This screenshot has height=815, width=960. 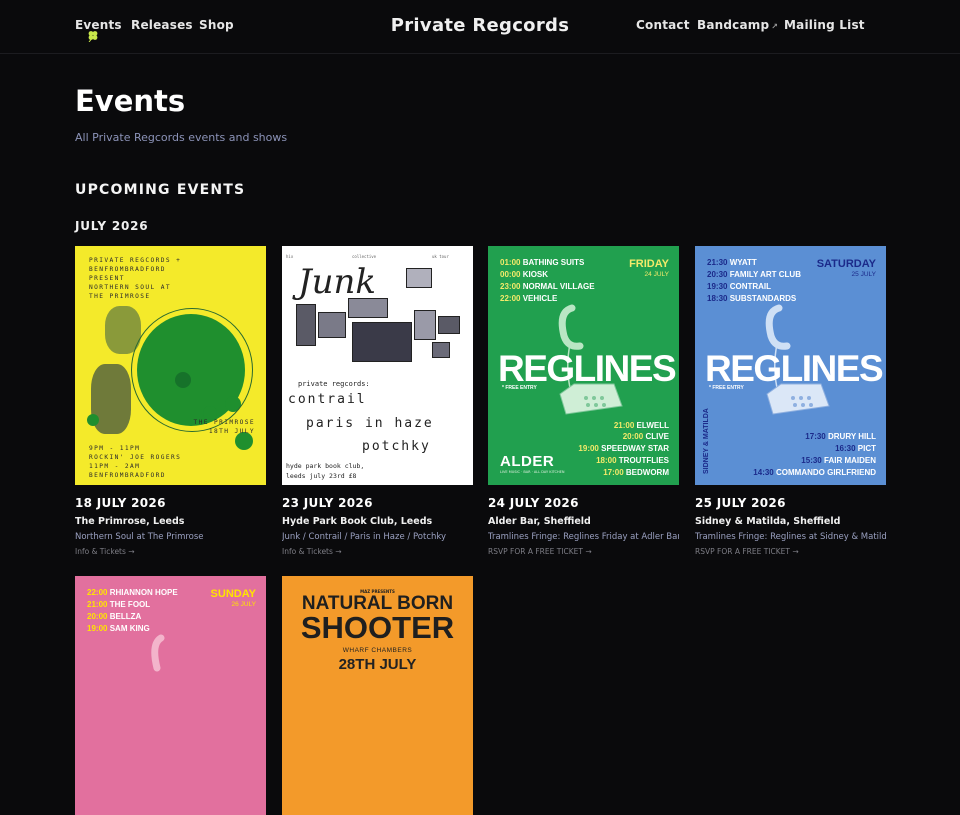 What do you see at coordinates (160, 190) in the screenshot?
I see `section-heading: UPCOMING EVENTS` at bounding box center [160, 190].